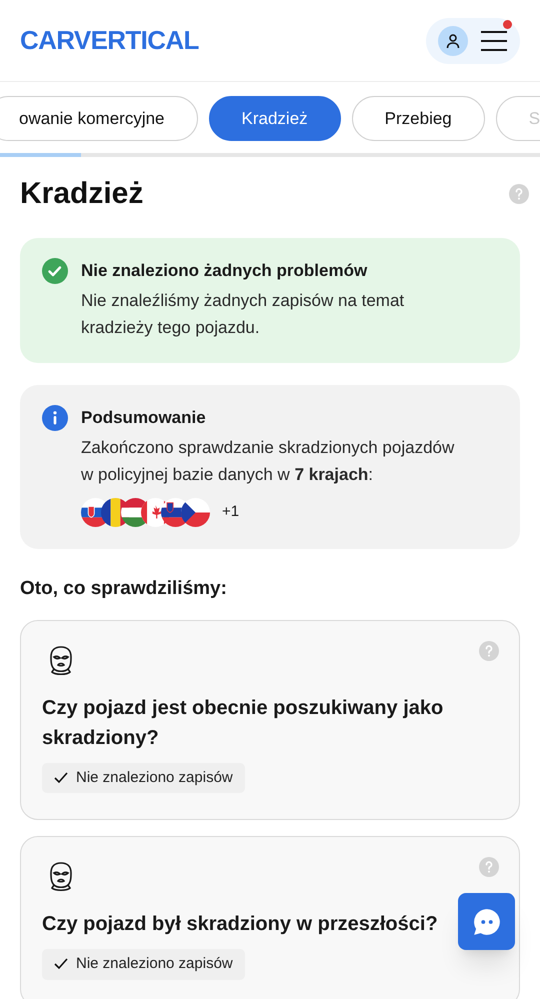  I want to click on tab: Przebieg, so click(418, 118).